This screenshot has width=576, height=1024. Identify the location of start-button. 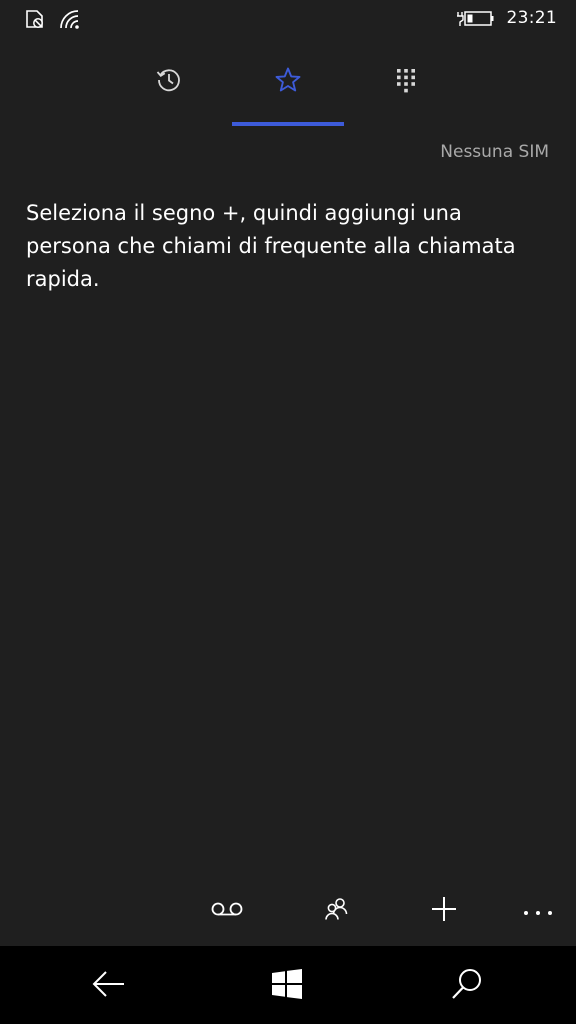
(287, 986).